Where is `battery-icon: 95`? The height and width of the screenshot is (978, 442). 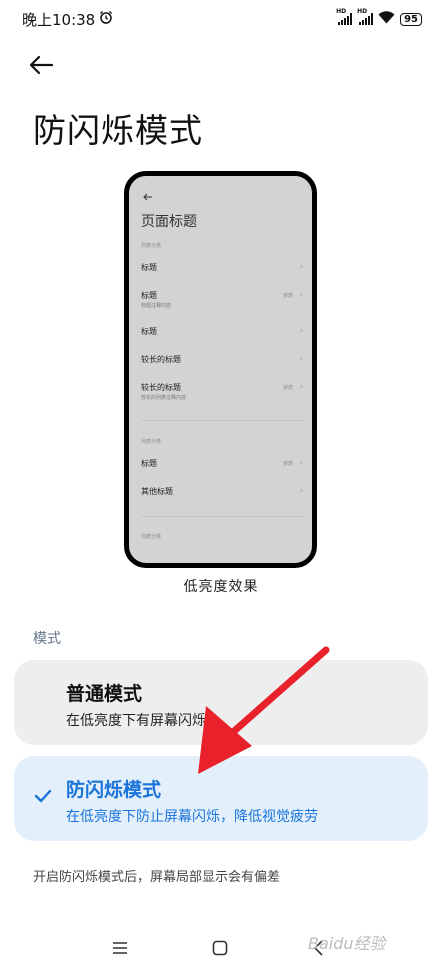 battery-icon: 95 is located at coordinates (411, 19).